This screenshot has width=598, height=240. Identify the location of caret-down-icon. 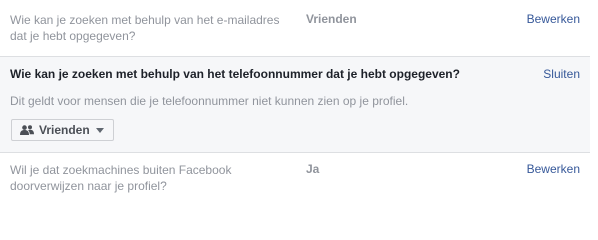
(99, 130).